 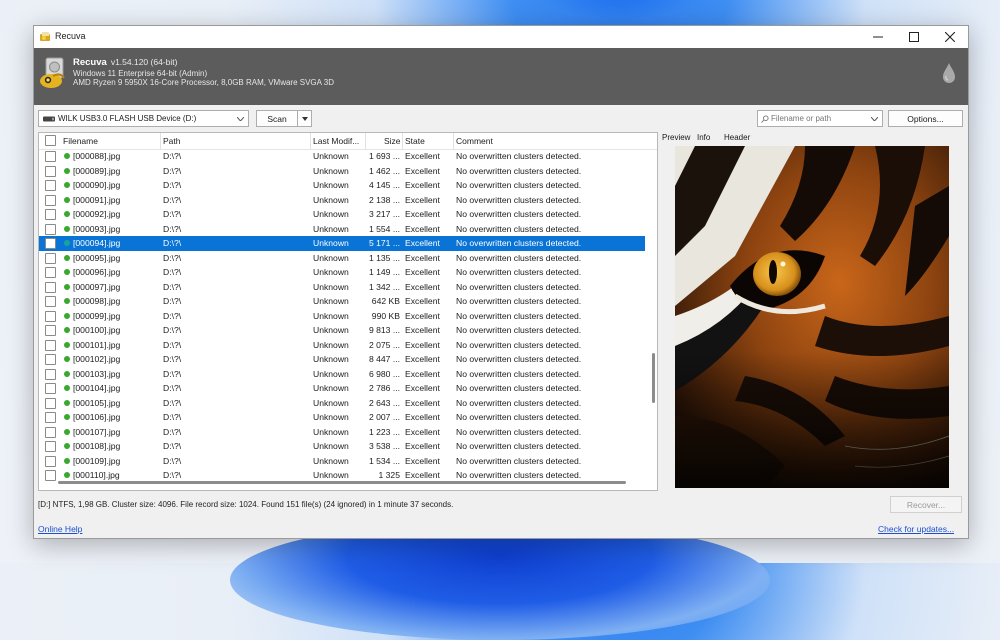 What do you see at coordinates (342, 482) in the screenshot?
I see `horizontal-scrollbar` at bounding box center [342, 482].